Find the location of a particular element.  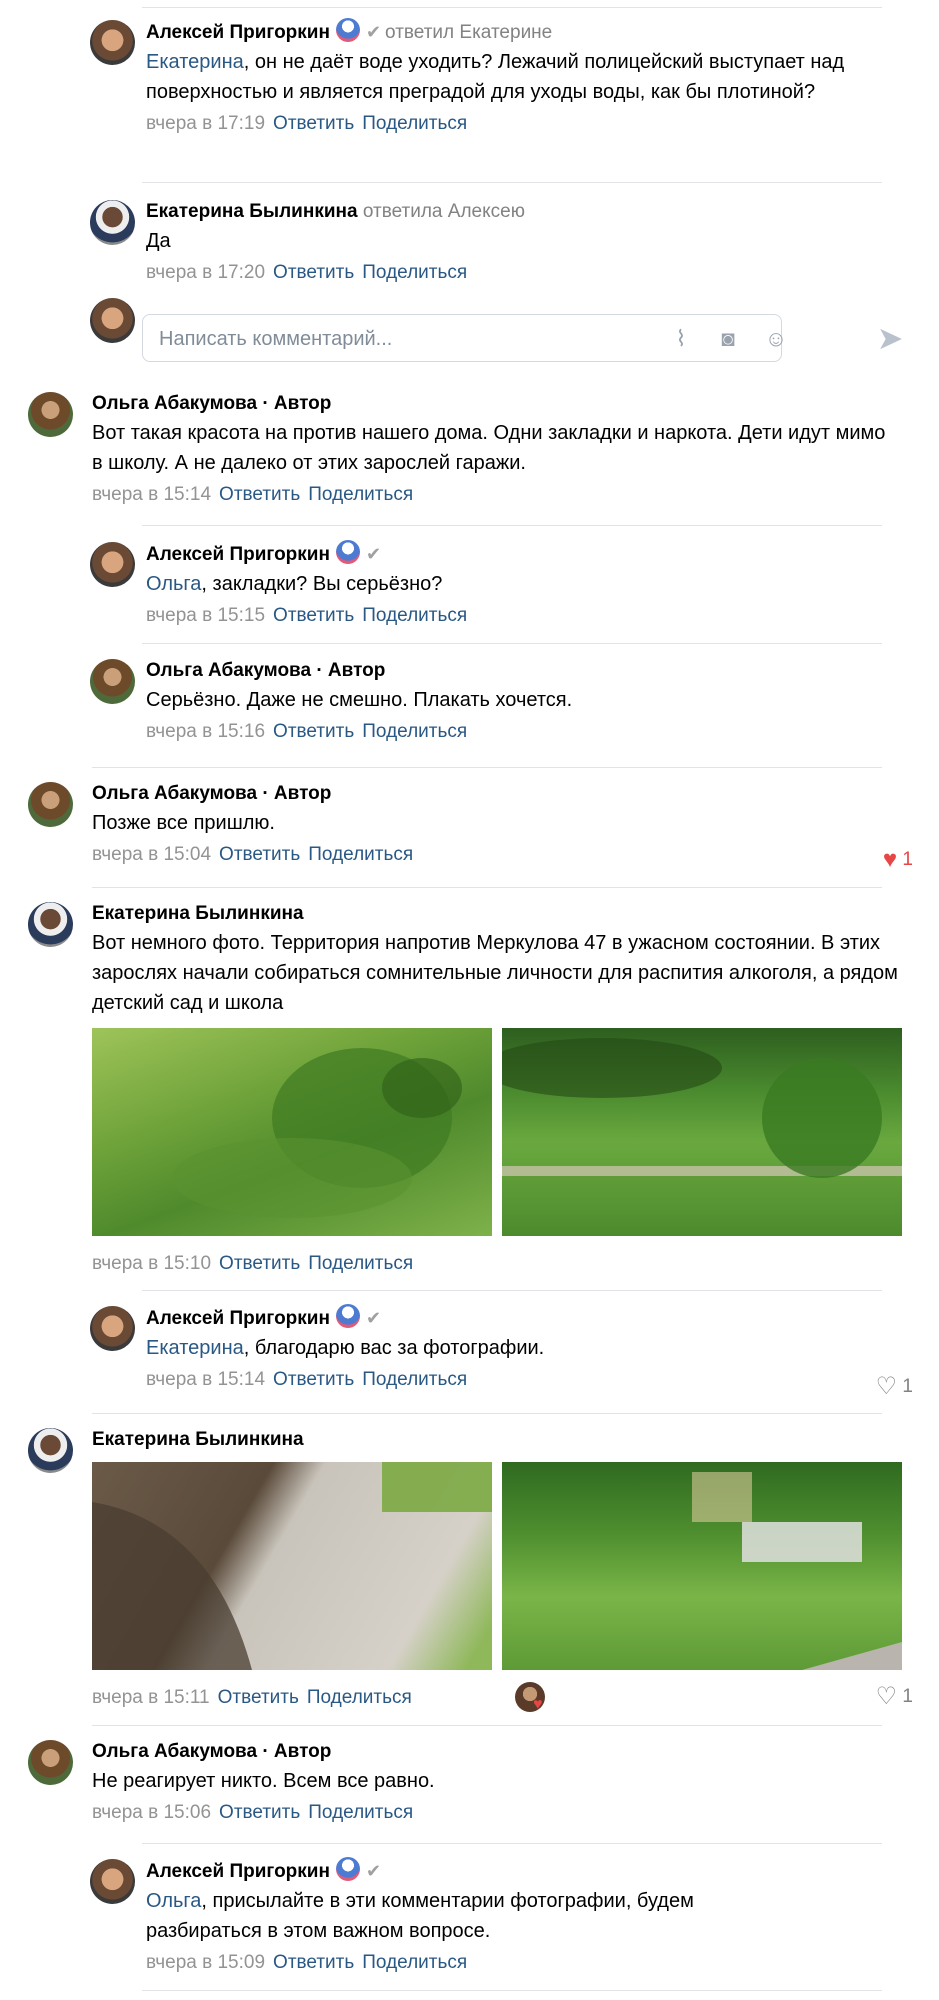

comment-text: Да is located at coordinates (158, 241).